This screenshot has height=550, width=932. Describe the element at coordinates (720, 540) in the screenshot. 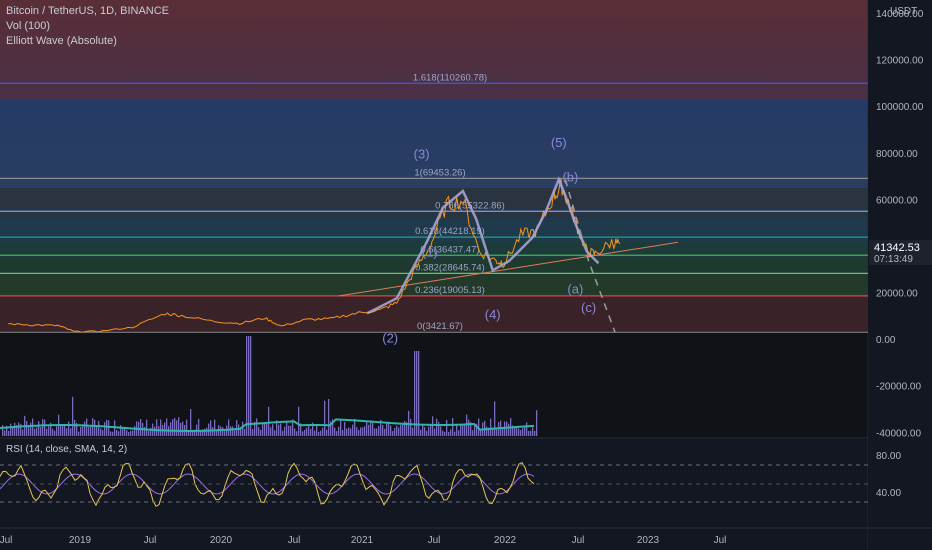

I see `x-tick-10: Jul` at that location.